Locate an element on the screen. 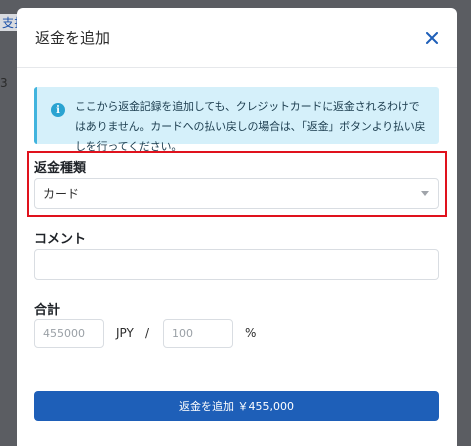 The height and width of the screenshot is (446, 471). percent-unit: % is located at coordinates (251, 333).